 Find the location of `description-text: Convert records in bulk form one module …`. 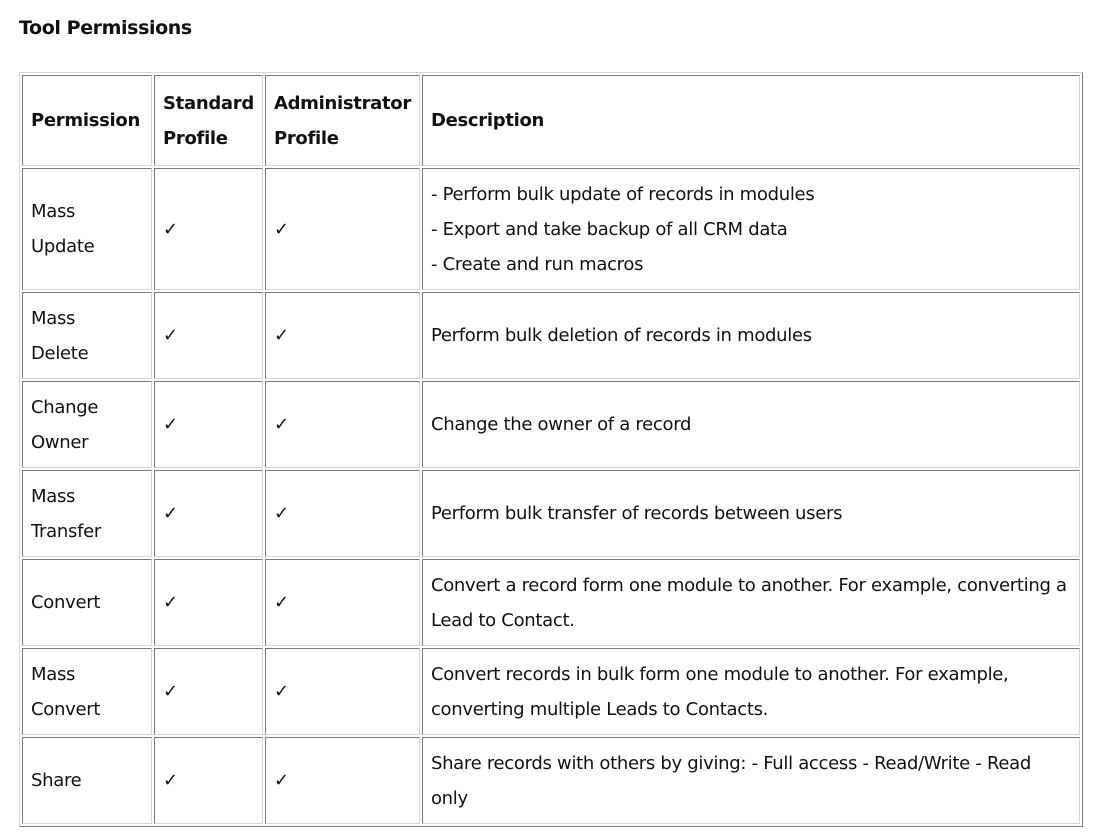

description-text: Convert records in bulk form one module … is located at coordinates (719, 691).